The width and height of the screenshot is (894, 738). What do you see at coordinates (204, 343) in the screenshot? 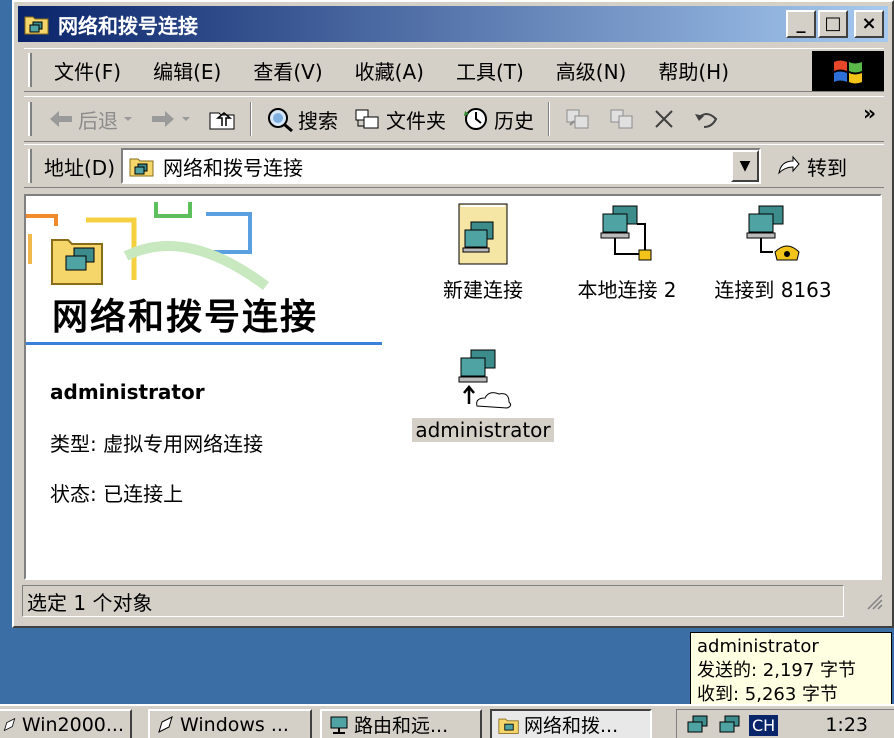
I see `panel-divider` at bounding box center [204, 343].